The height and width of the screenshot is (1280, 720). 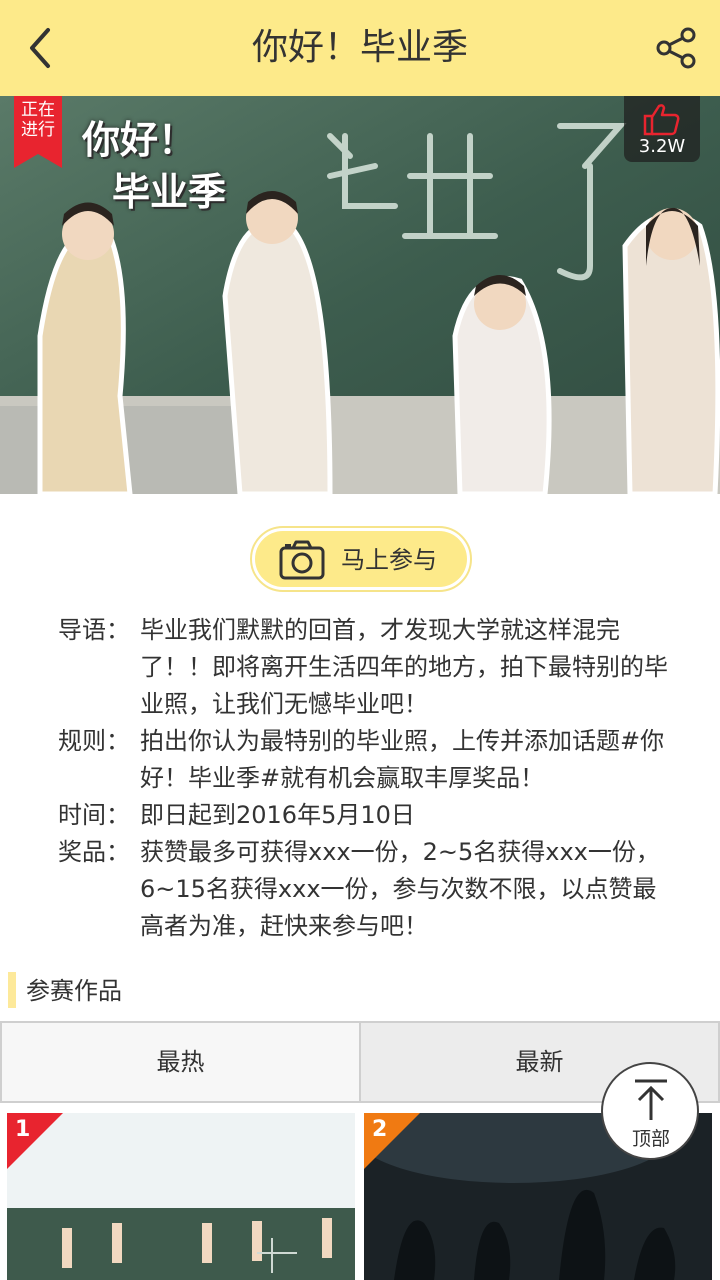 I want to click on banner-title: 你好！ 毕业季, so click(x=154, y=166).